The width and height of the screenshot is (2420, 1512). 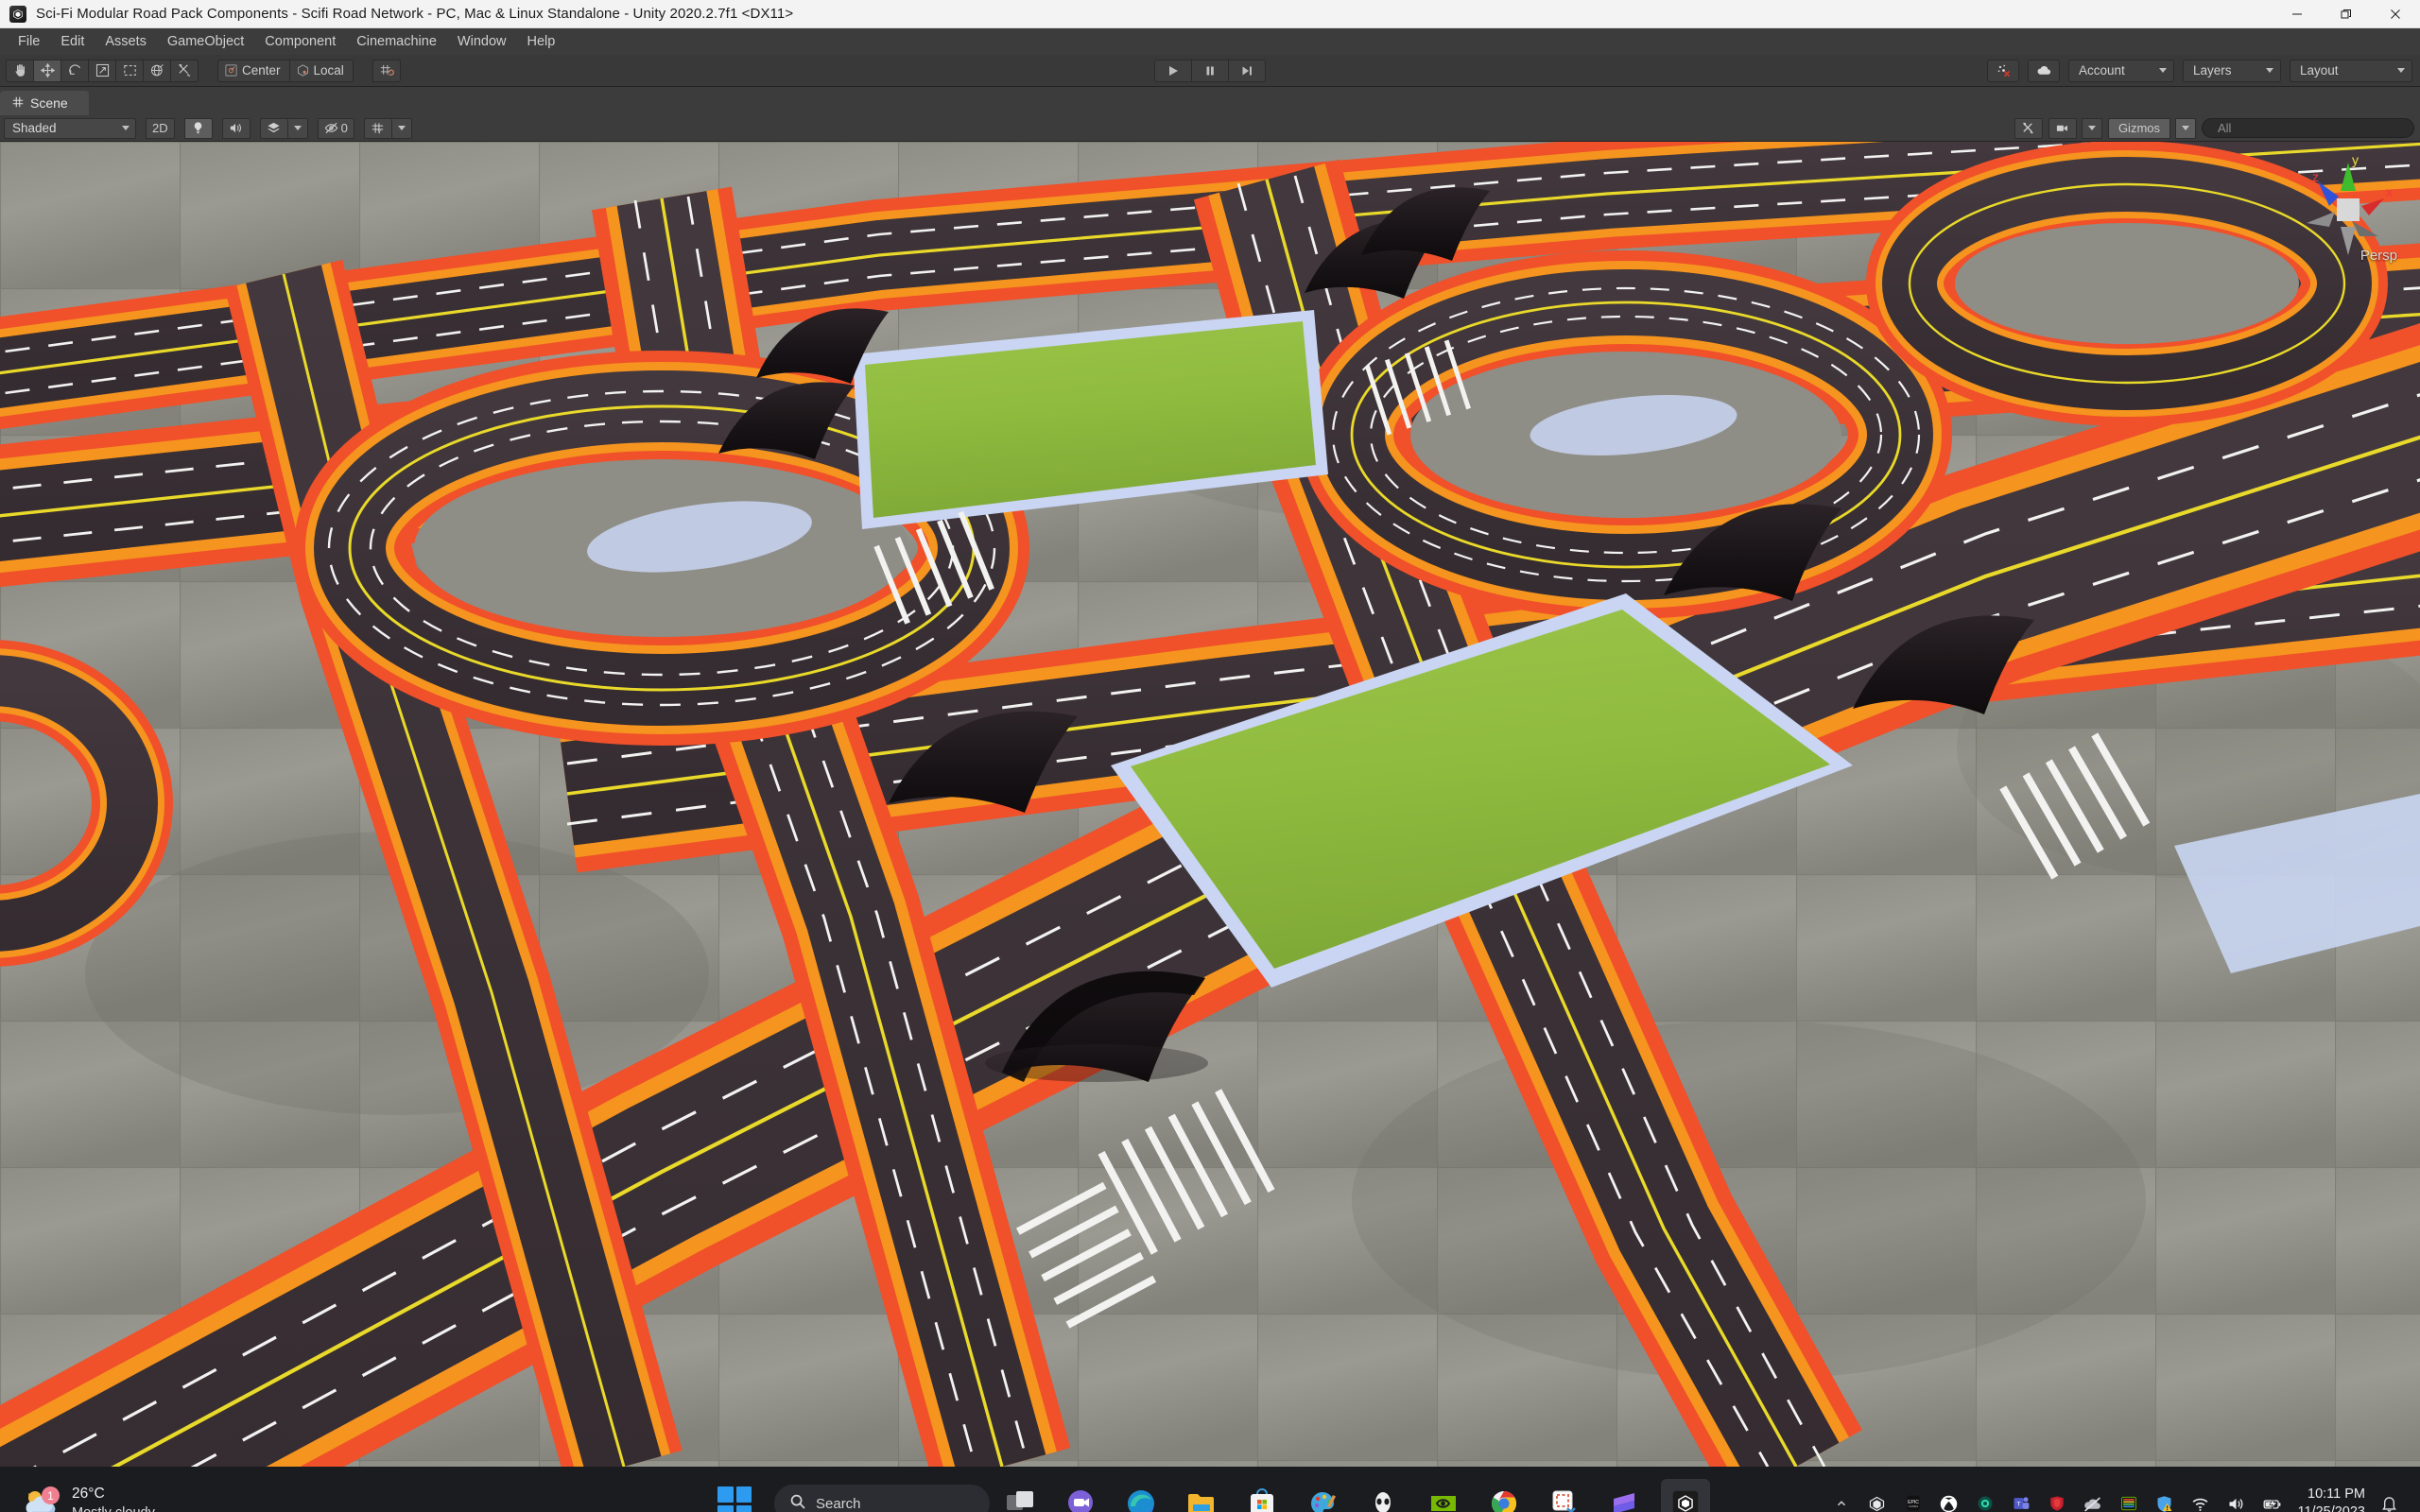 What do you see at coordinates (2332, 1499) in the screenshot?
I see `taskbar-clock: 10:11 PM 11/25/2023` at bounding box center [2332, 1499].